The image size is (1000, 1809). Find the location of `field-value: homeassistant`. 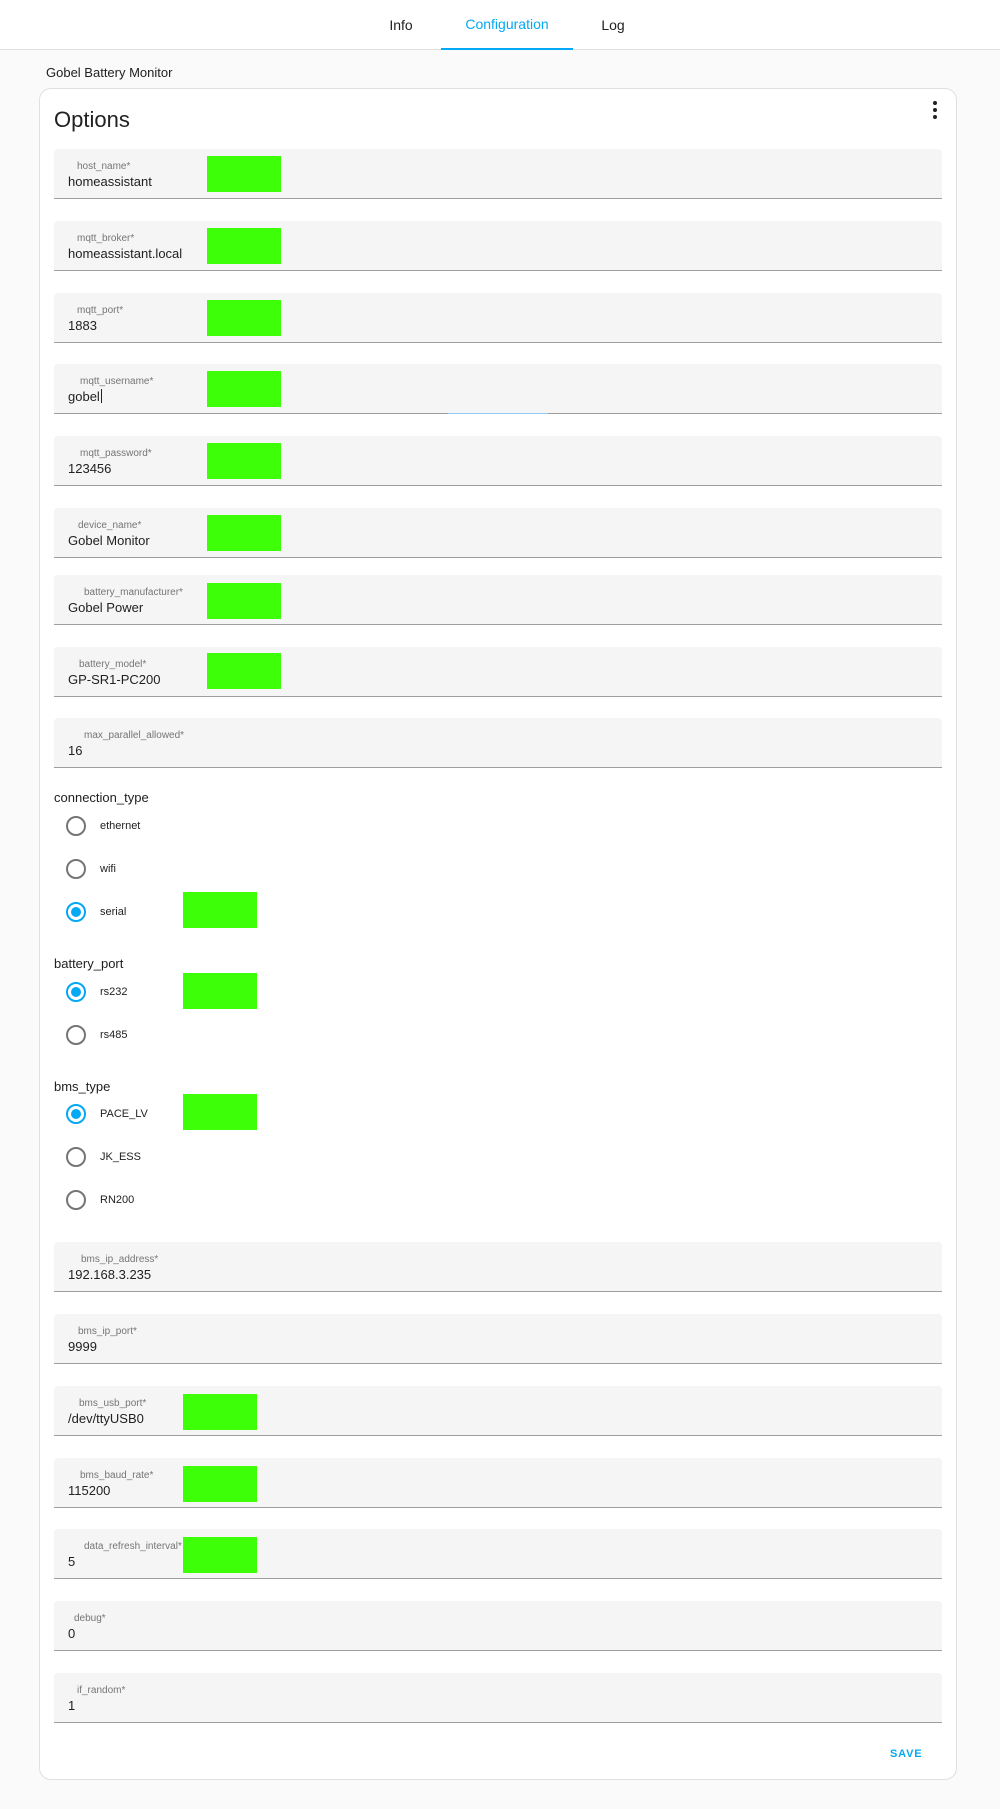

field-value: homeassistant is located at coordinates (110, 181).